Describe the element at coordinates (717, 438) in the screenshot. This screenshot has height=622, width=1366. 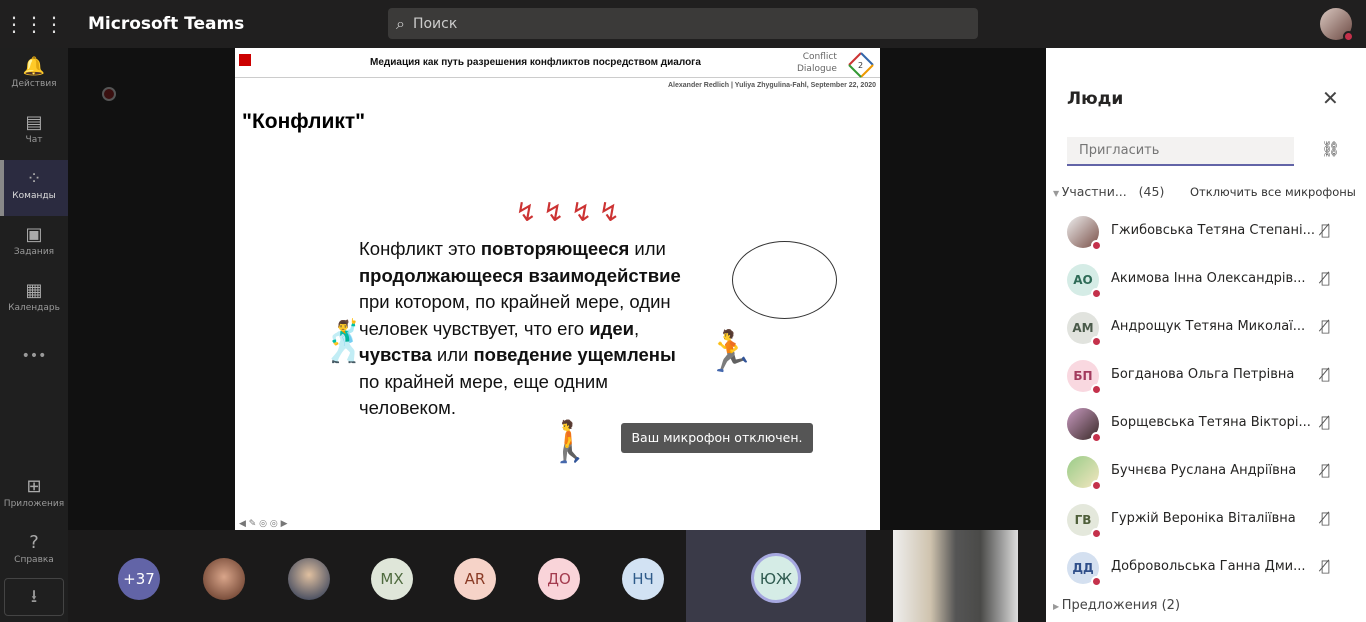
I see `muted-toast: Ваш микрофон отключен.` at that location.